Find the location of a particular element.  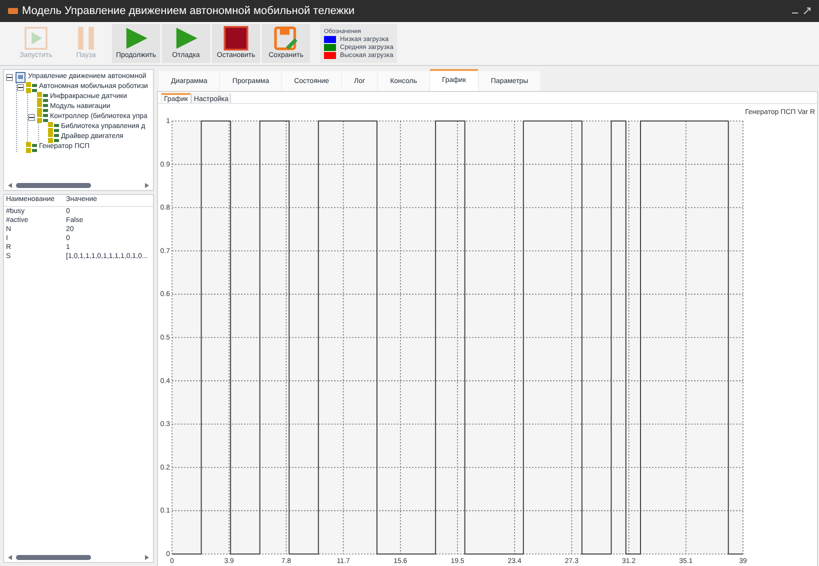

stop-icon is located at coordinates (236, 38).